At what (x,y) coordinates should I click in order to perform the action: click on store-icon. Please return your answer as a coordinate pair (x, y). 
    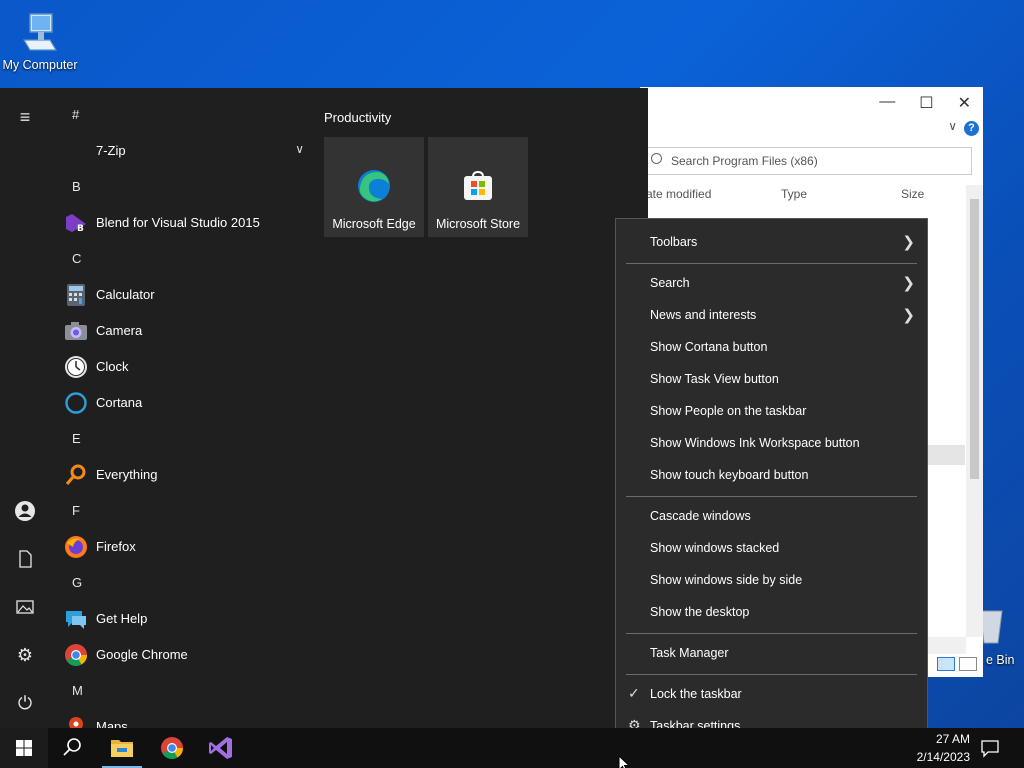
    Looking at the image, I should click on (478, 185).